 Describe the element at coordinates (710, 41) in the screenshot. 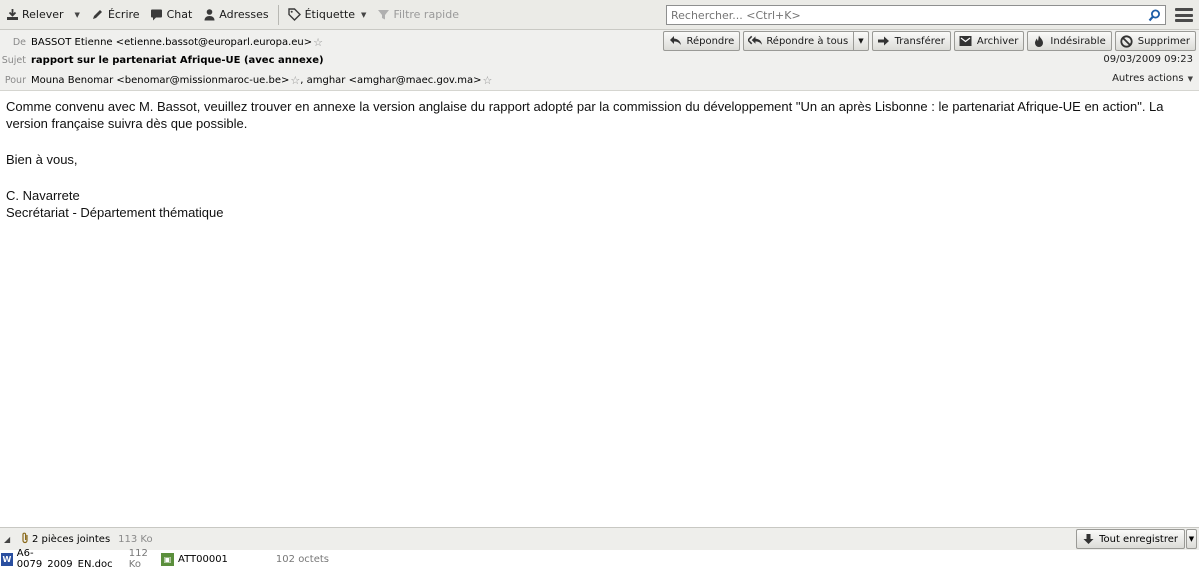

I see `reply-label: Répondre` at that location.